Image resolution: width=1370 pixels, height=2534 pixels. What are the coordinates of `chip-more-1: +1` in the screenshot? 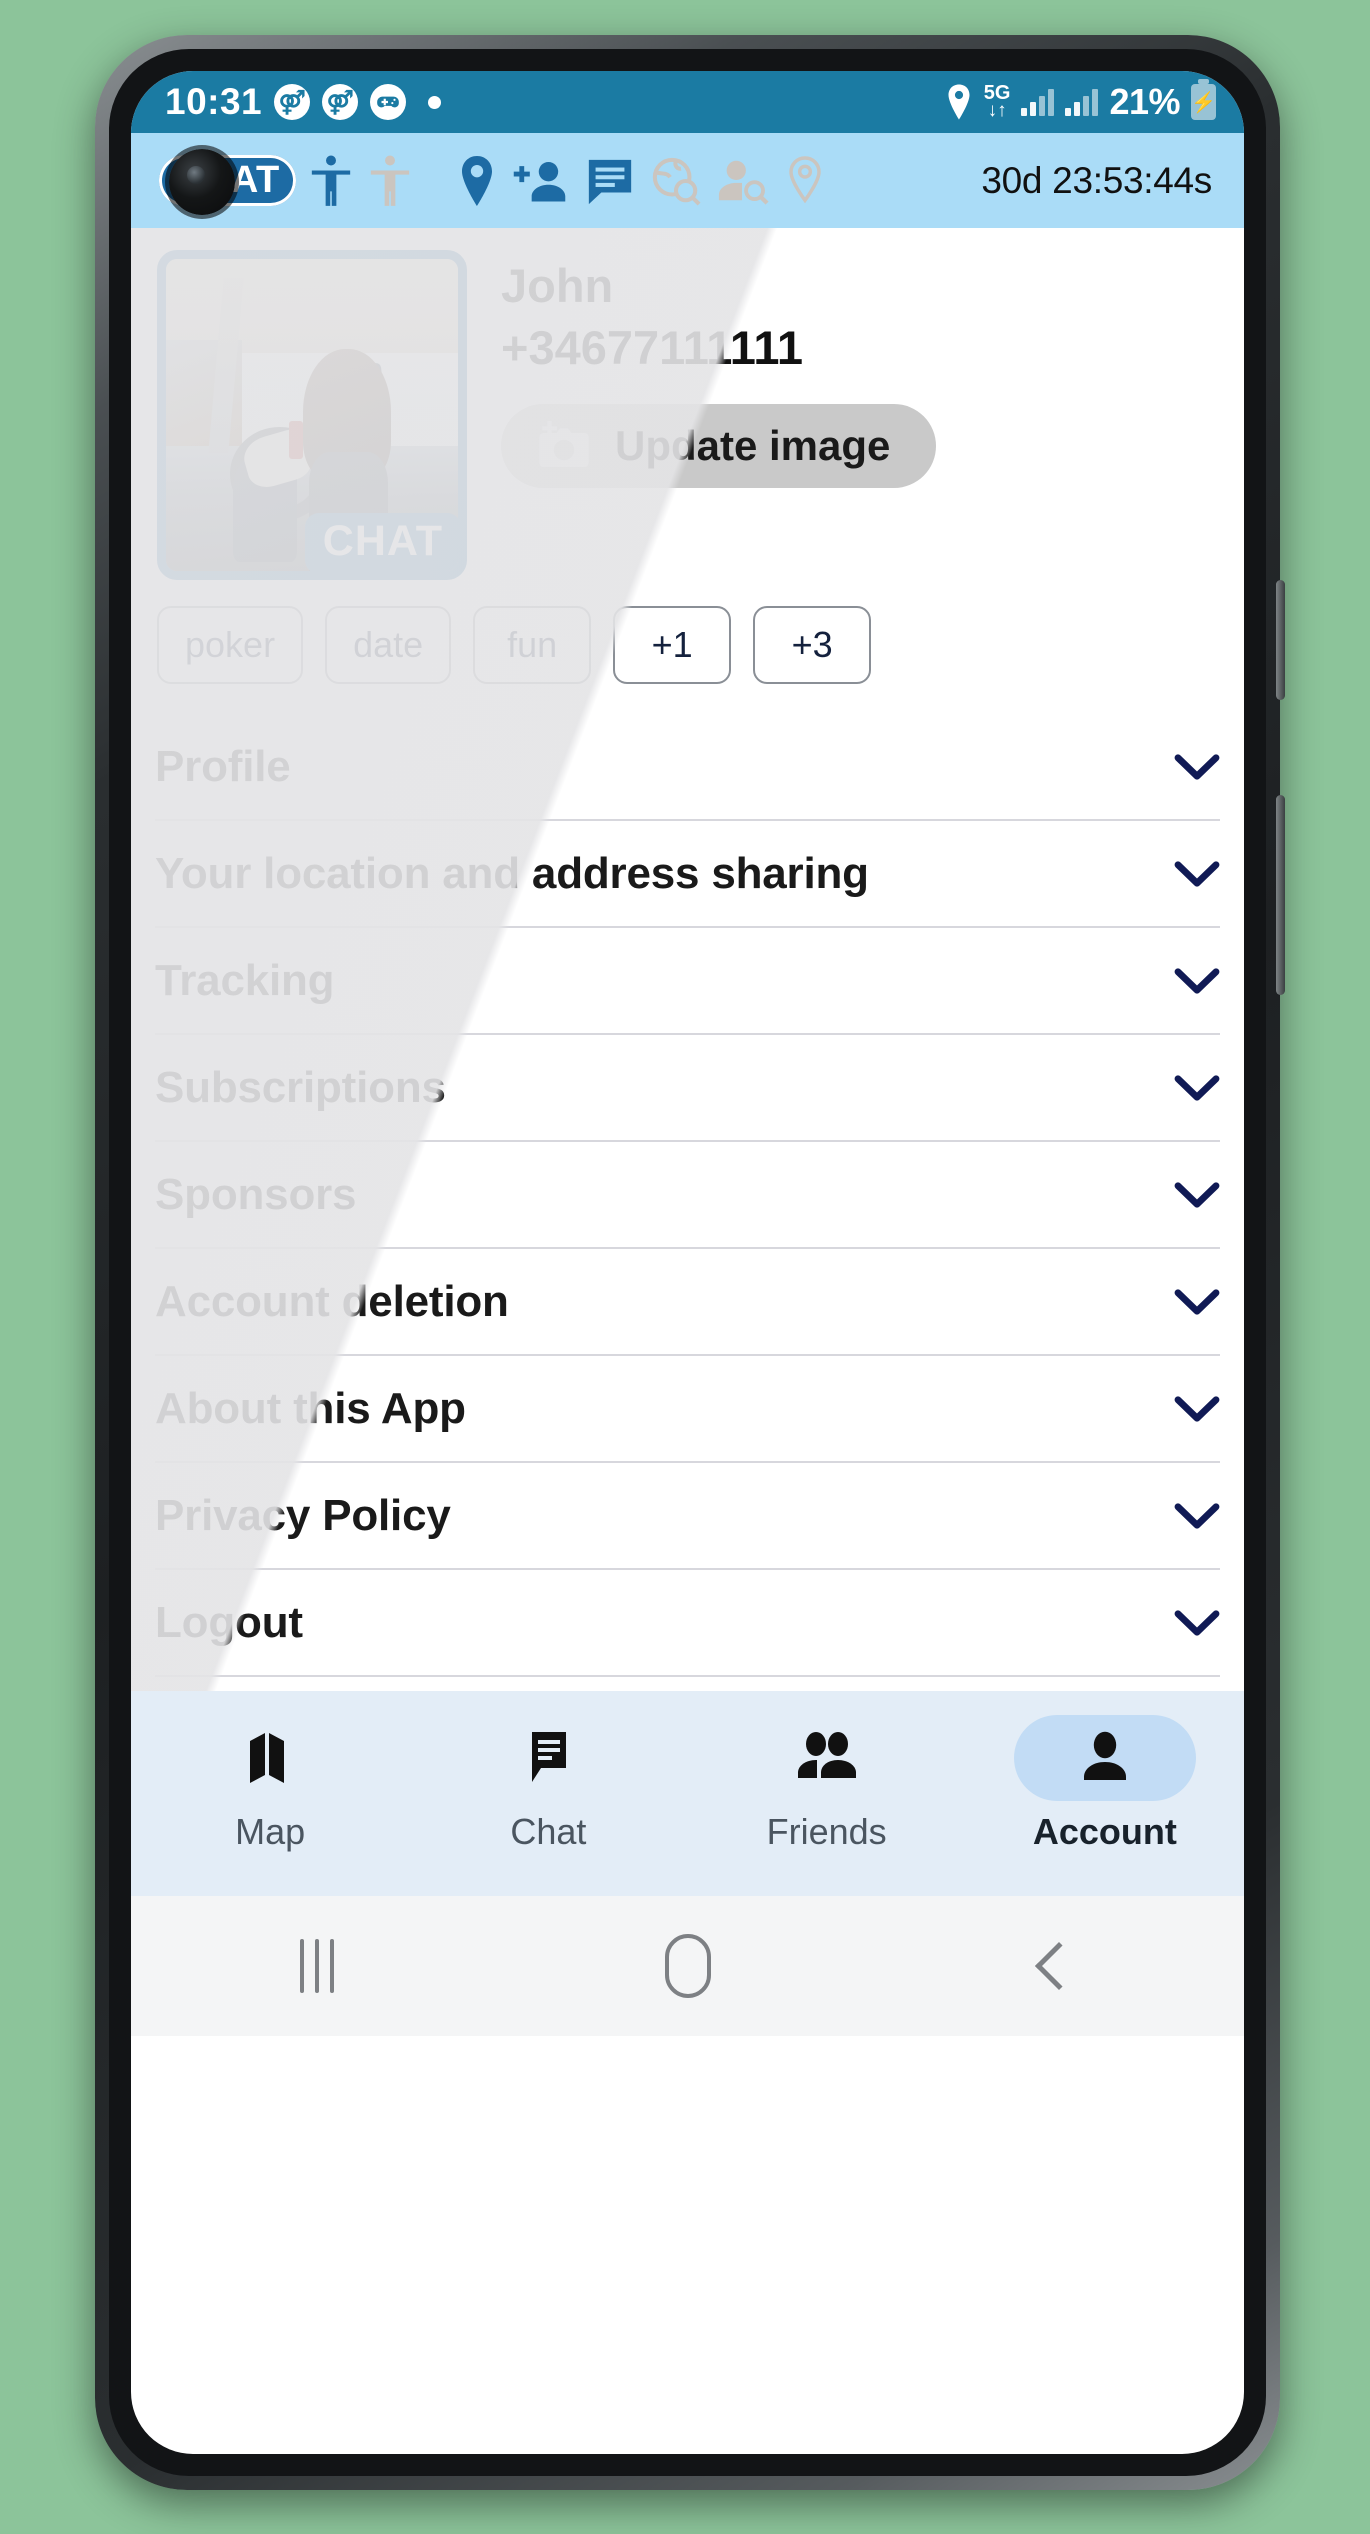 It's located at (672, 645).